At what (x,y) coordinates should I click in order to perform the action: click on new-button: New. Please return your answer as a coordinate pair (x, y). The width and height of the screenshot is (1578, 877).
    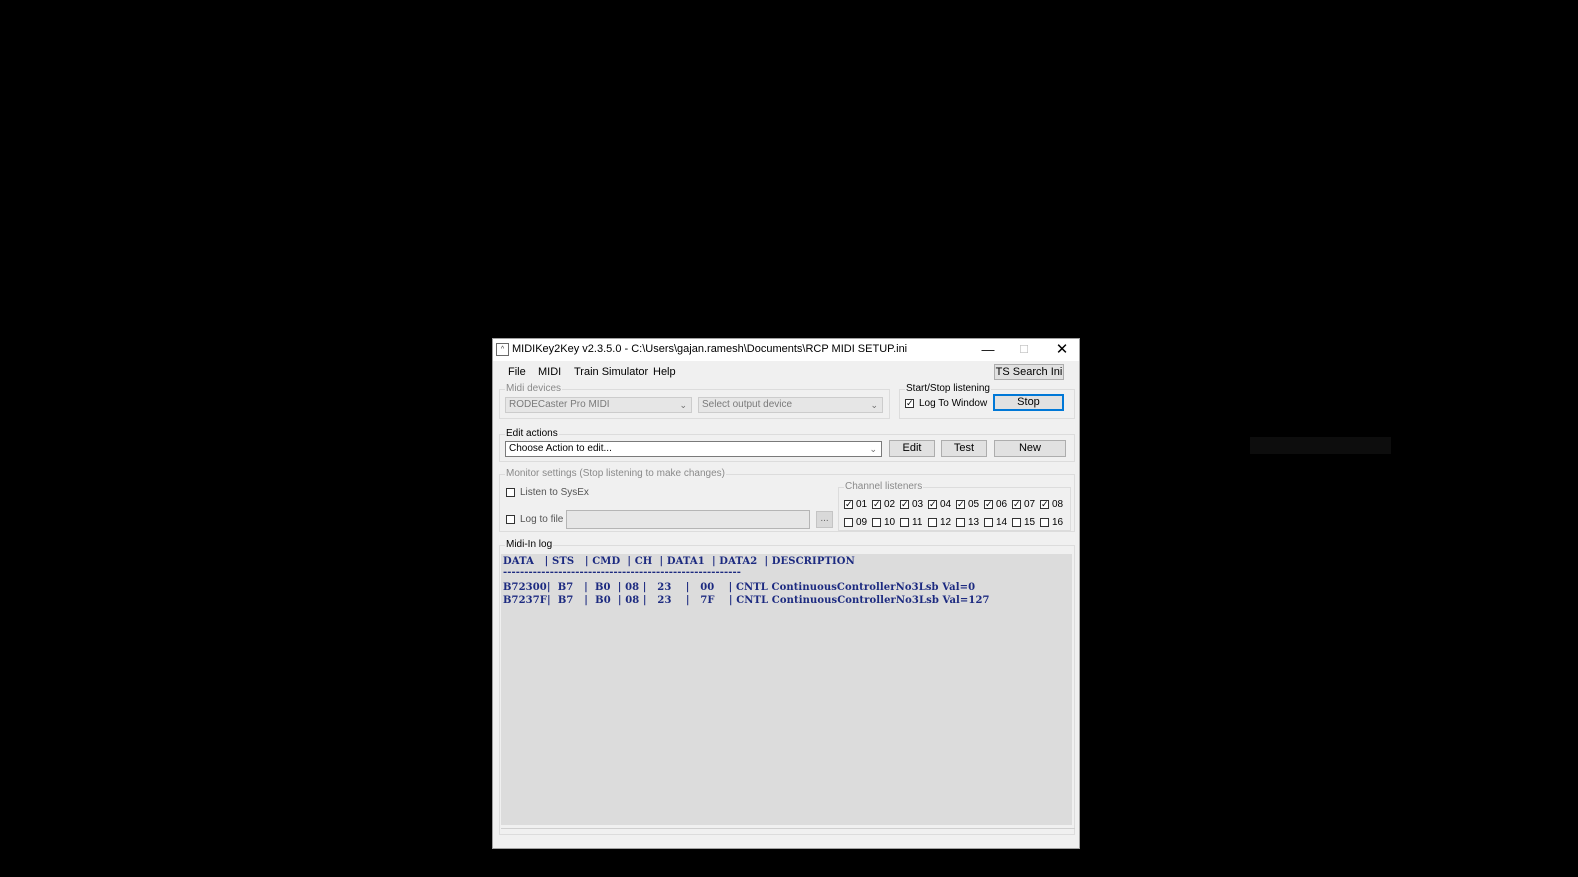
    Looking at the image, I should click on (1030, 448).